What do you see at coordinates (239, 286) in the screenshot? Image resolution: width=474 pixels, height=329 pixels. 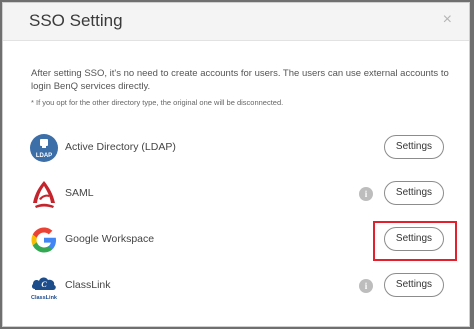 I see `provider-row-classlink: C ClassLink ClassLink i Settings` at bounding box center [239, 286].